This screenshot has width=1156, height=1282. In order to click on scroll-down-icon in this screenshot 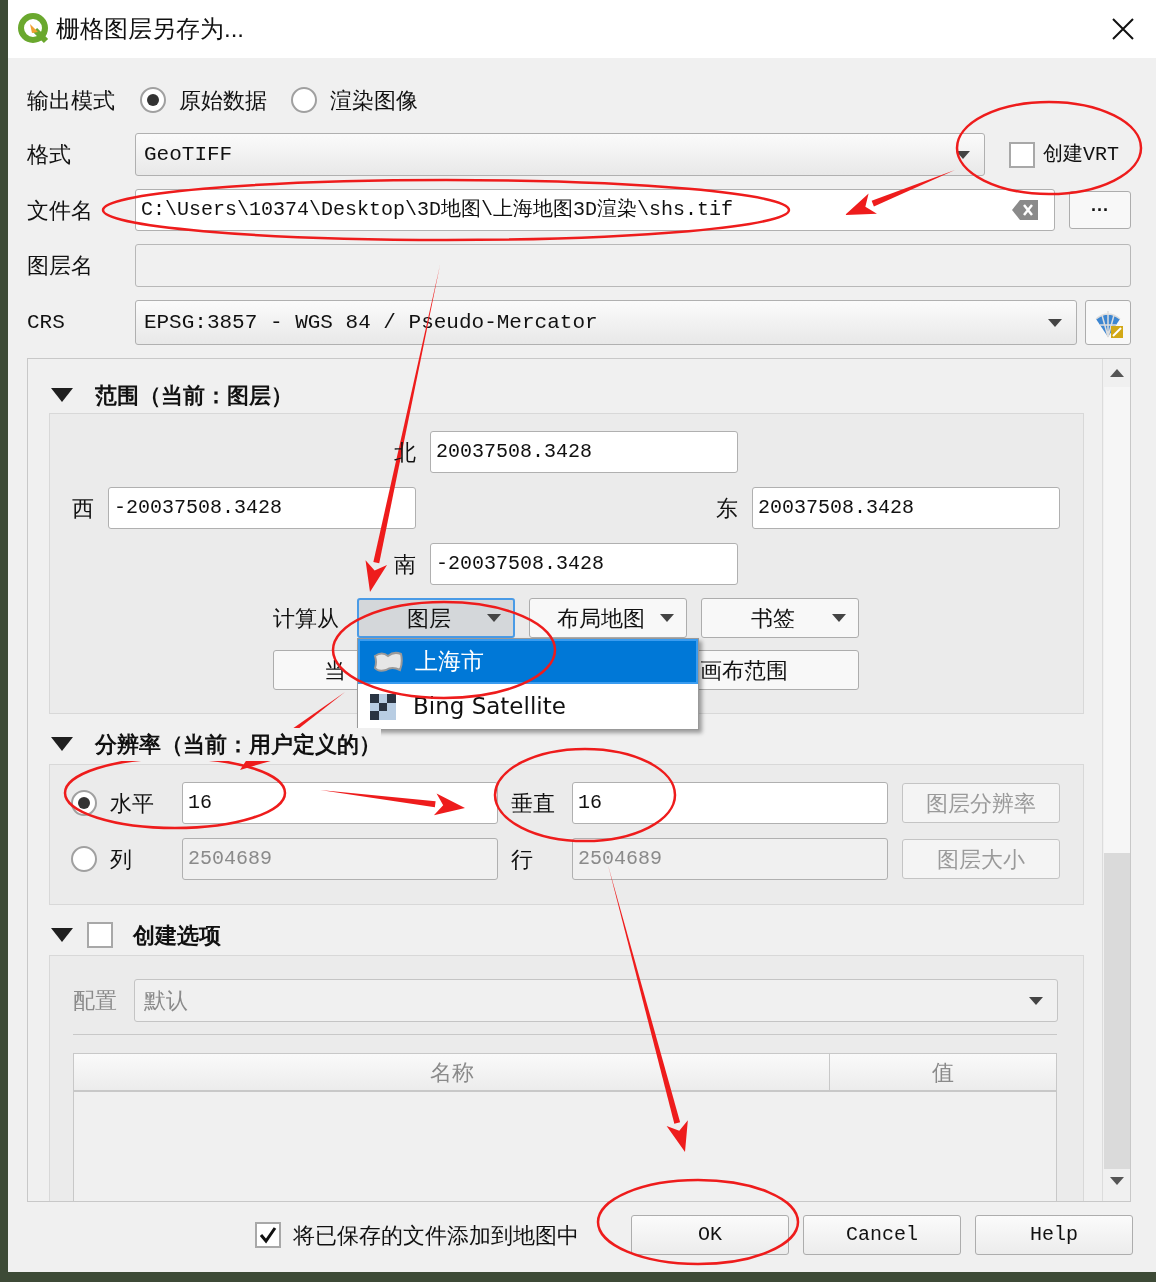, I will do `click(1116, 1181)`.